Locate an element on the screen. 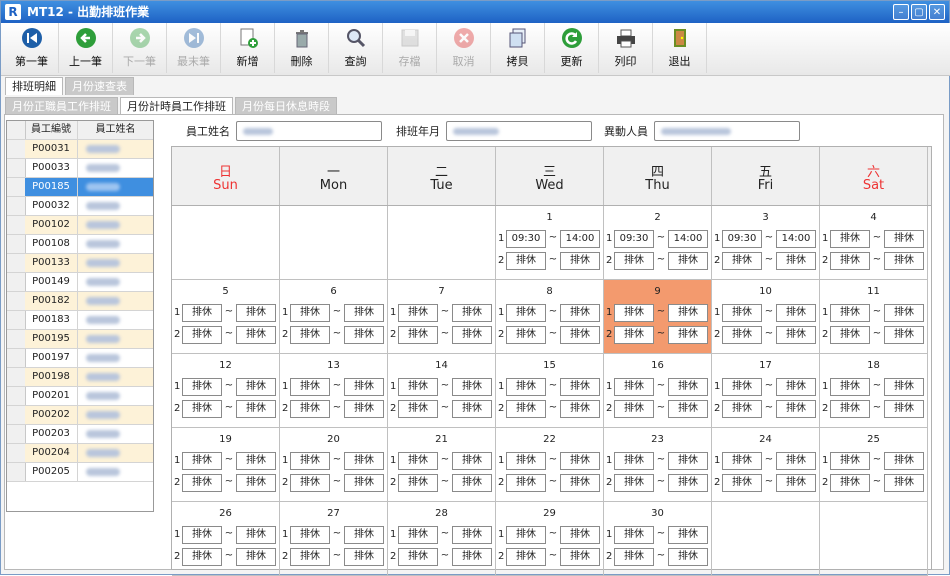 The height and width of the screenshot is (576, 950). toolbar-button-trash: 刪除 is located at coordinates (302, 48).